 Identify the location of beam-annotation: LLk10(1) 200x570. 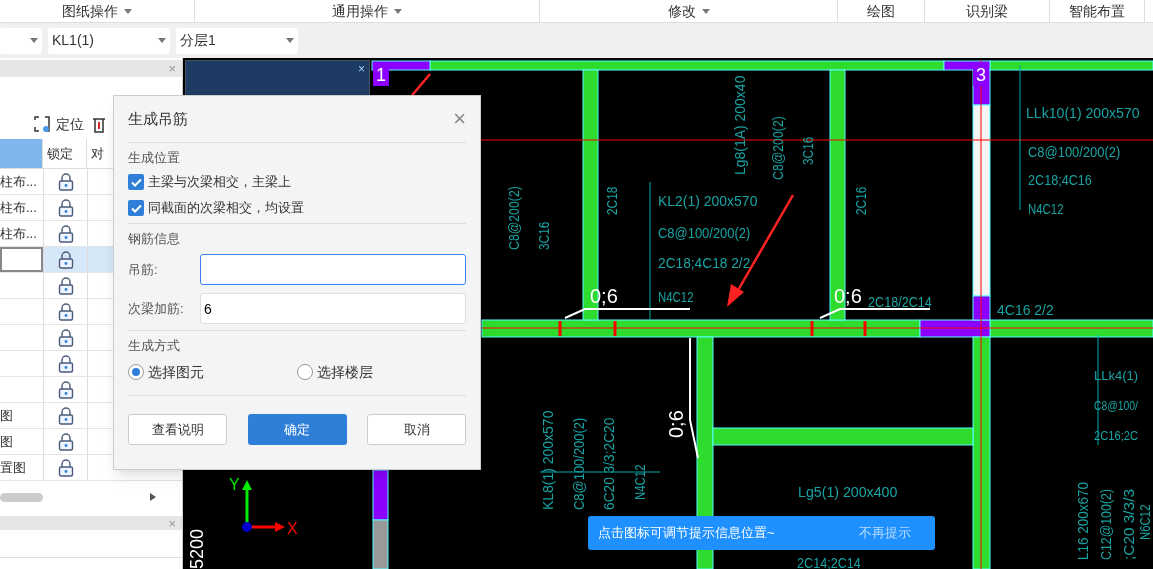
(1086, 112).